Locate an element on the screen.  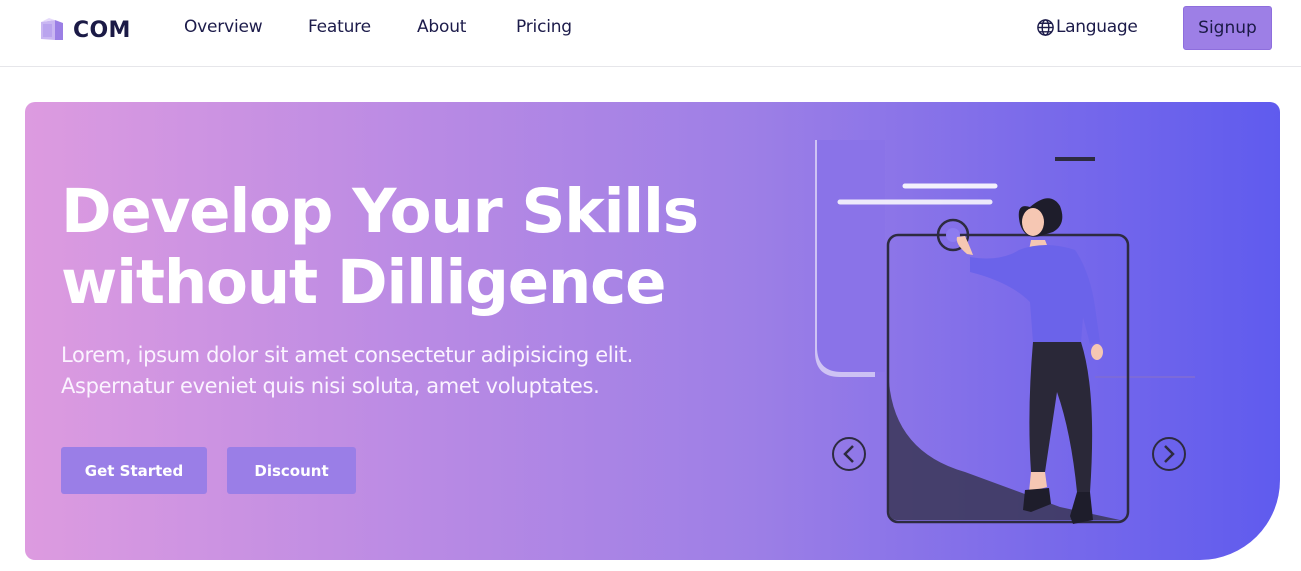
nav-pricing: Pricing is located at coordinates (544, 27).